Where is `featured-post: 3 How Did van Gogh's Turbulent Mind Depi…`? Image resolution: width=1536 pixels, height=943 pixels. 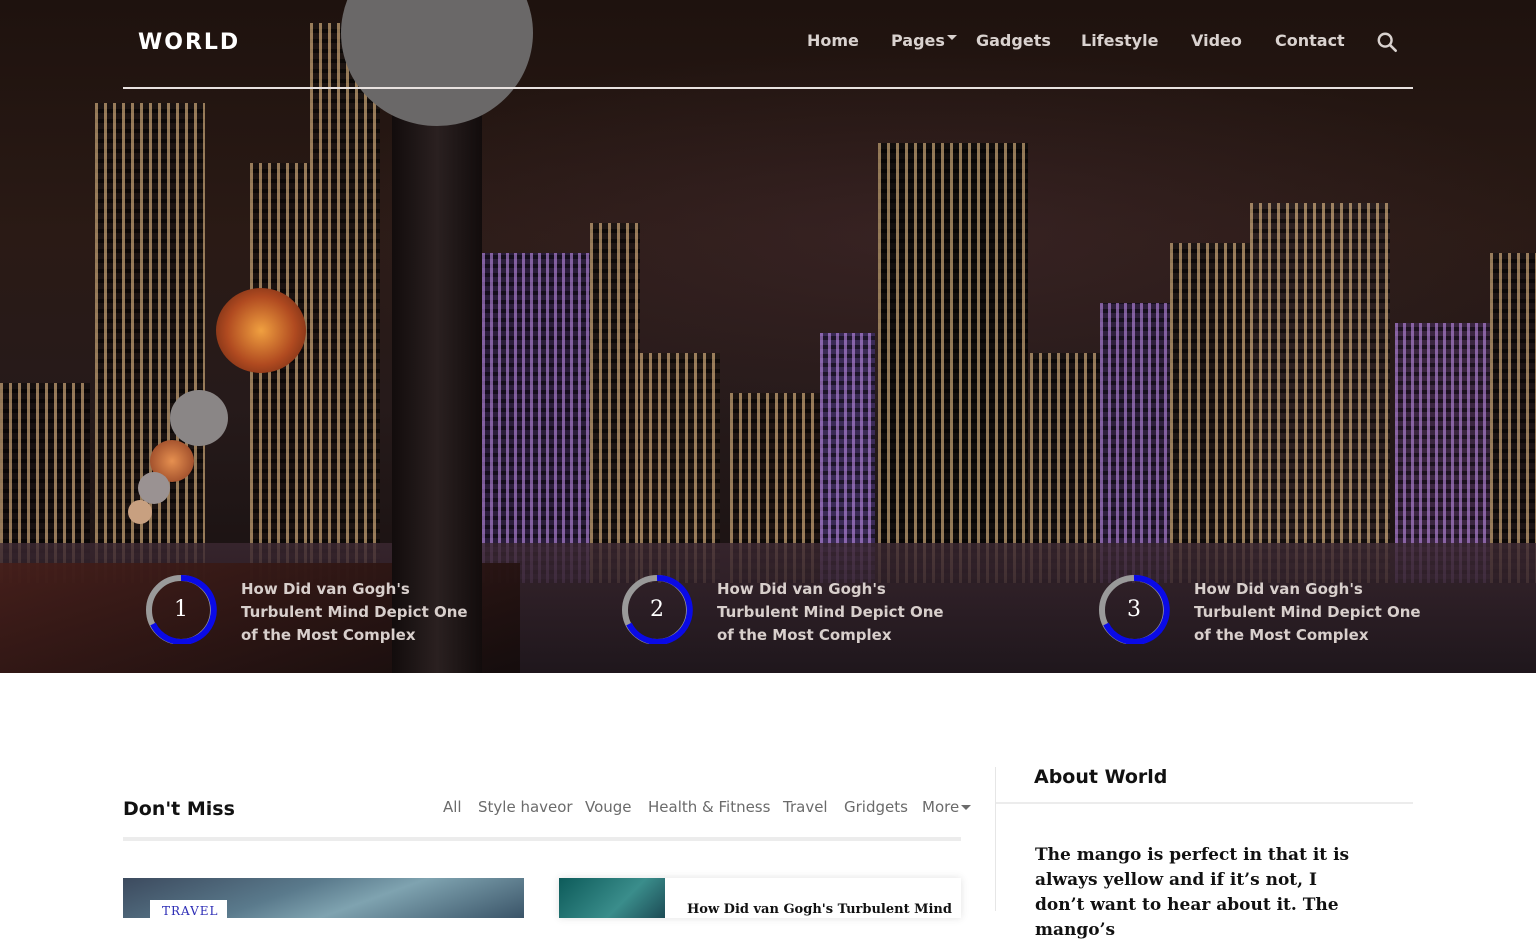 featured-post: 3 How Did van Gogh's Turbulent Mind Depi… is located at coordinates (1259, 612).